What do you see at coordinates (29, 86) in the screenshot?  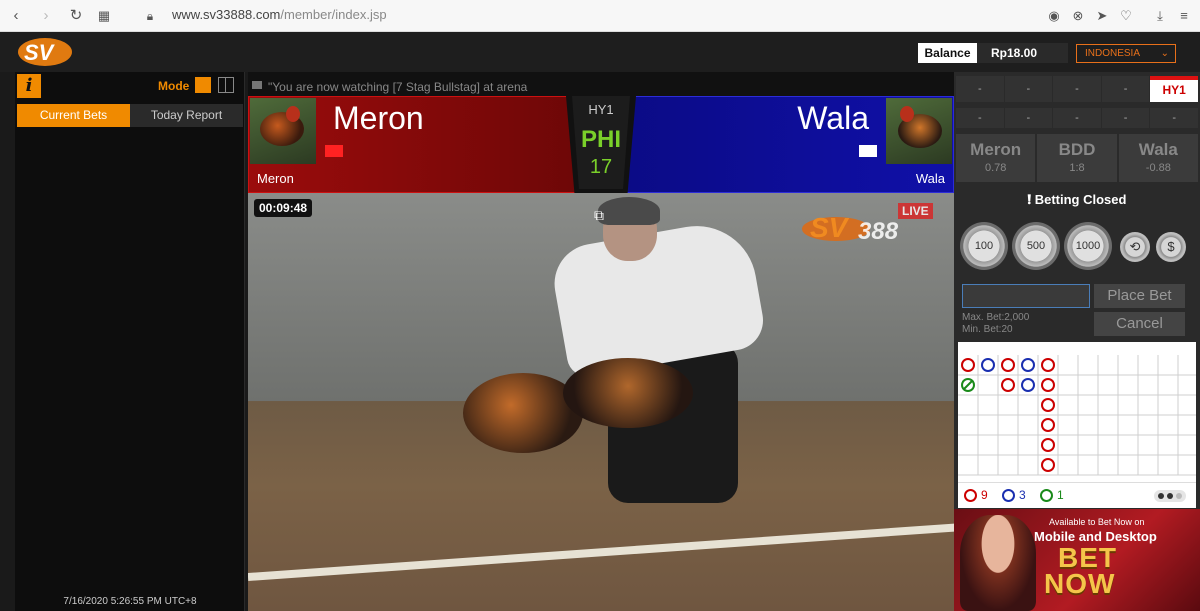 I see `info-icon: i` at bounding box center [29, 86].